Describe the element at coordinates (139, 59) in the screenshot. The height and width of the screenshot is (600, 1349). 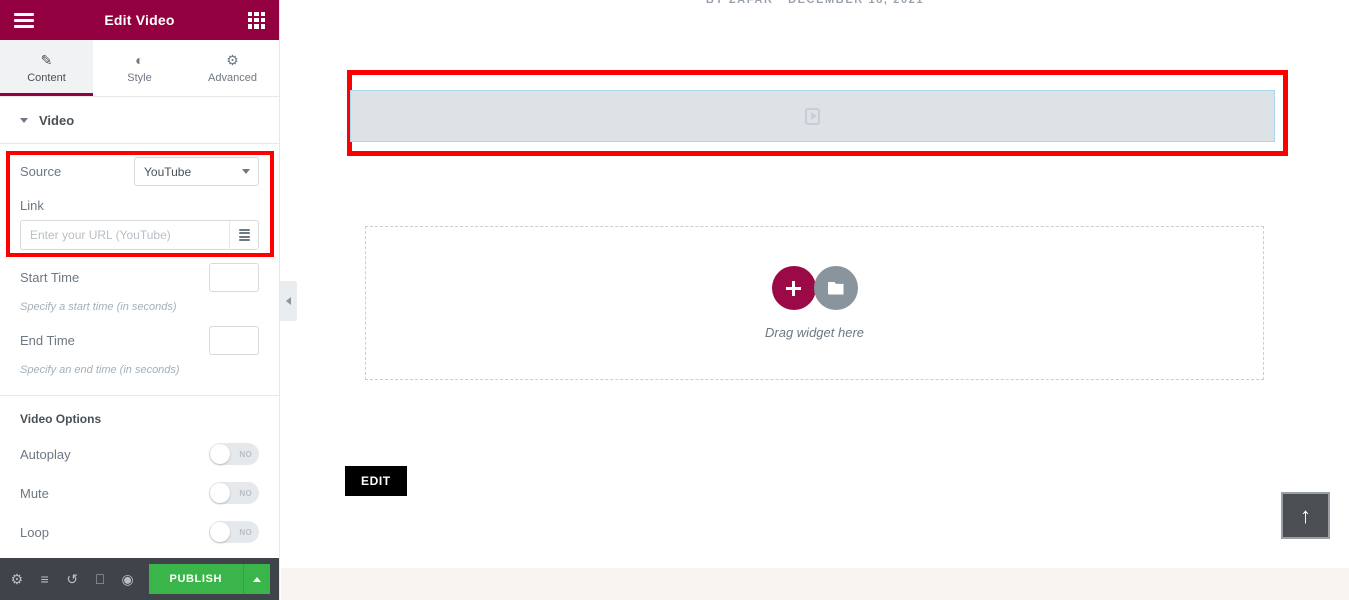
I see `half-circle-contrast-icon: ◐` at that location.